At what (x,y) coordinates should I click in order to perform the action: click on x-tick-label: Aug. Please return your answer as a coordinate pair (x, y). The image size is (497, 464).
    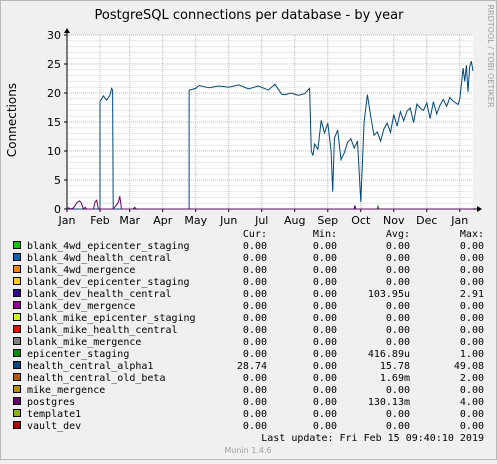
    Looking at the image, I should click on (294, 220).